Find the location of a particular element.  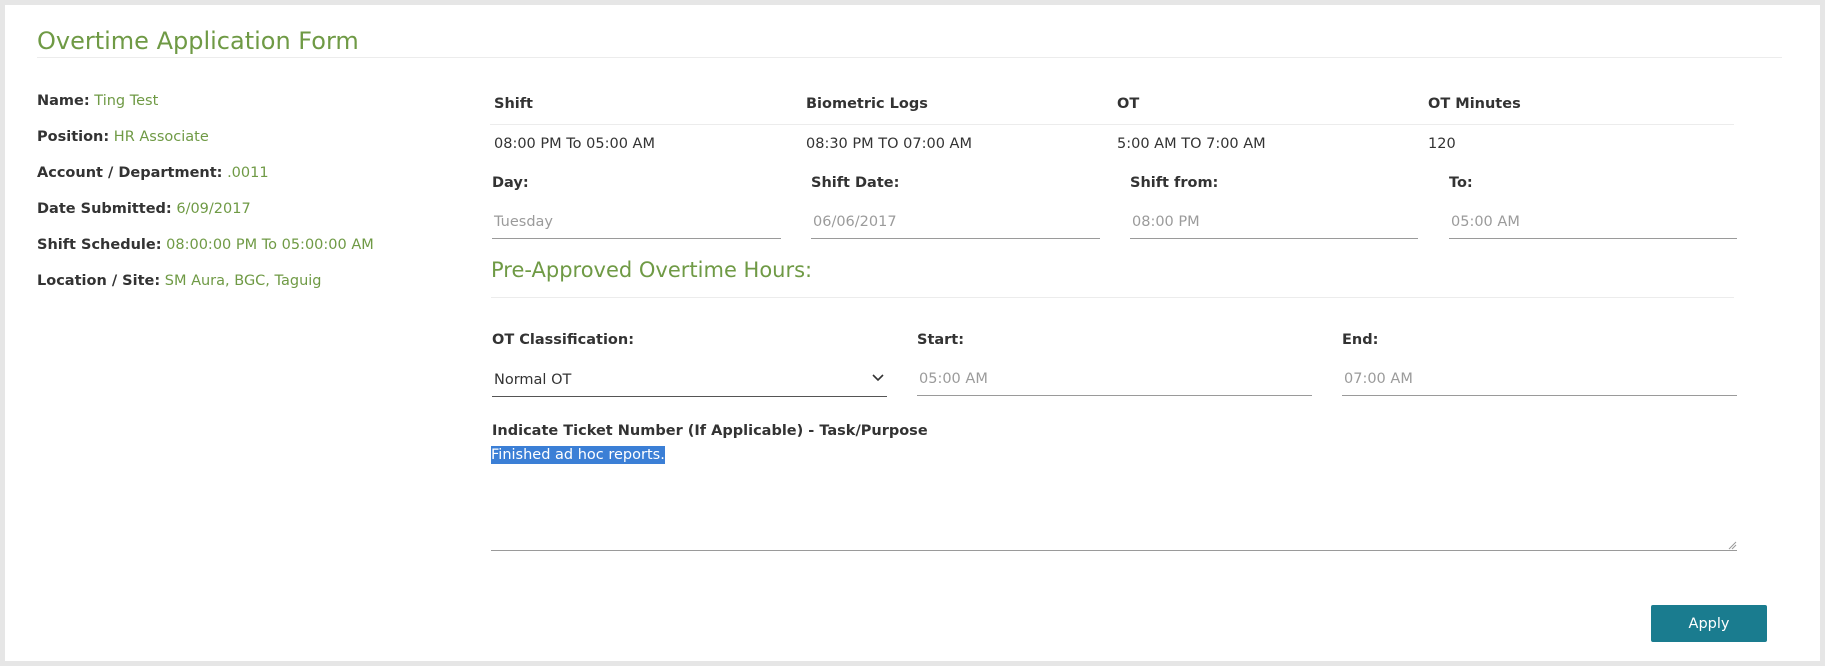

day-label: Day: is located at coordinates (510, 183).